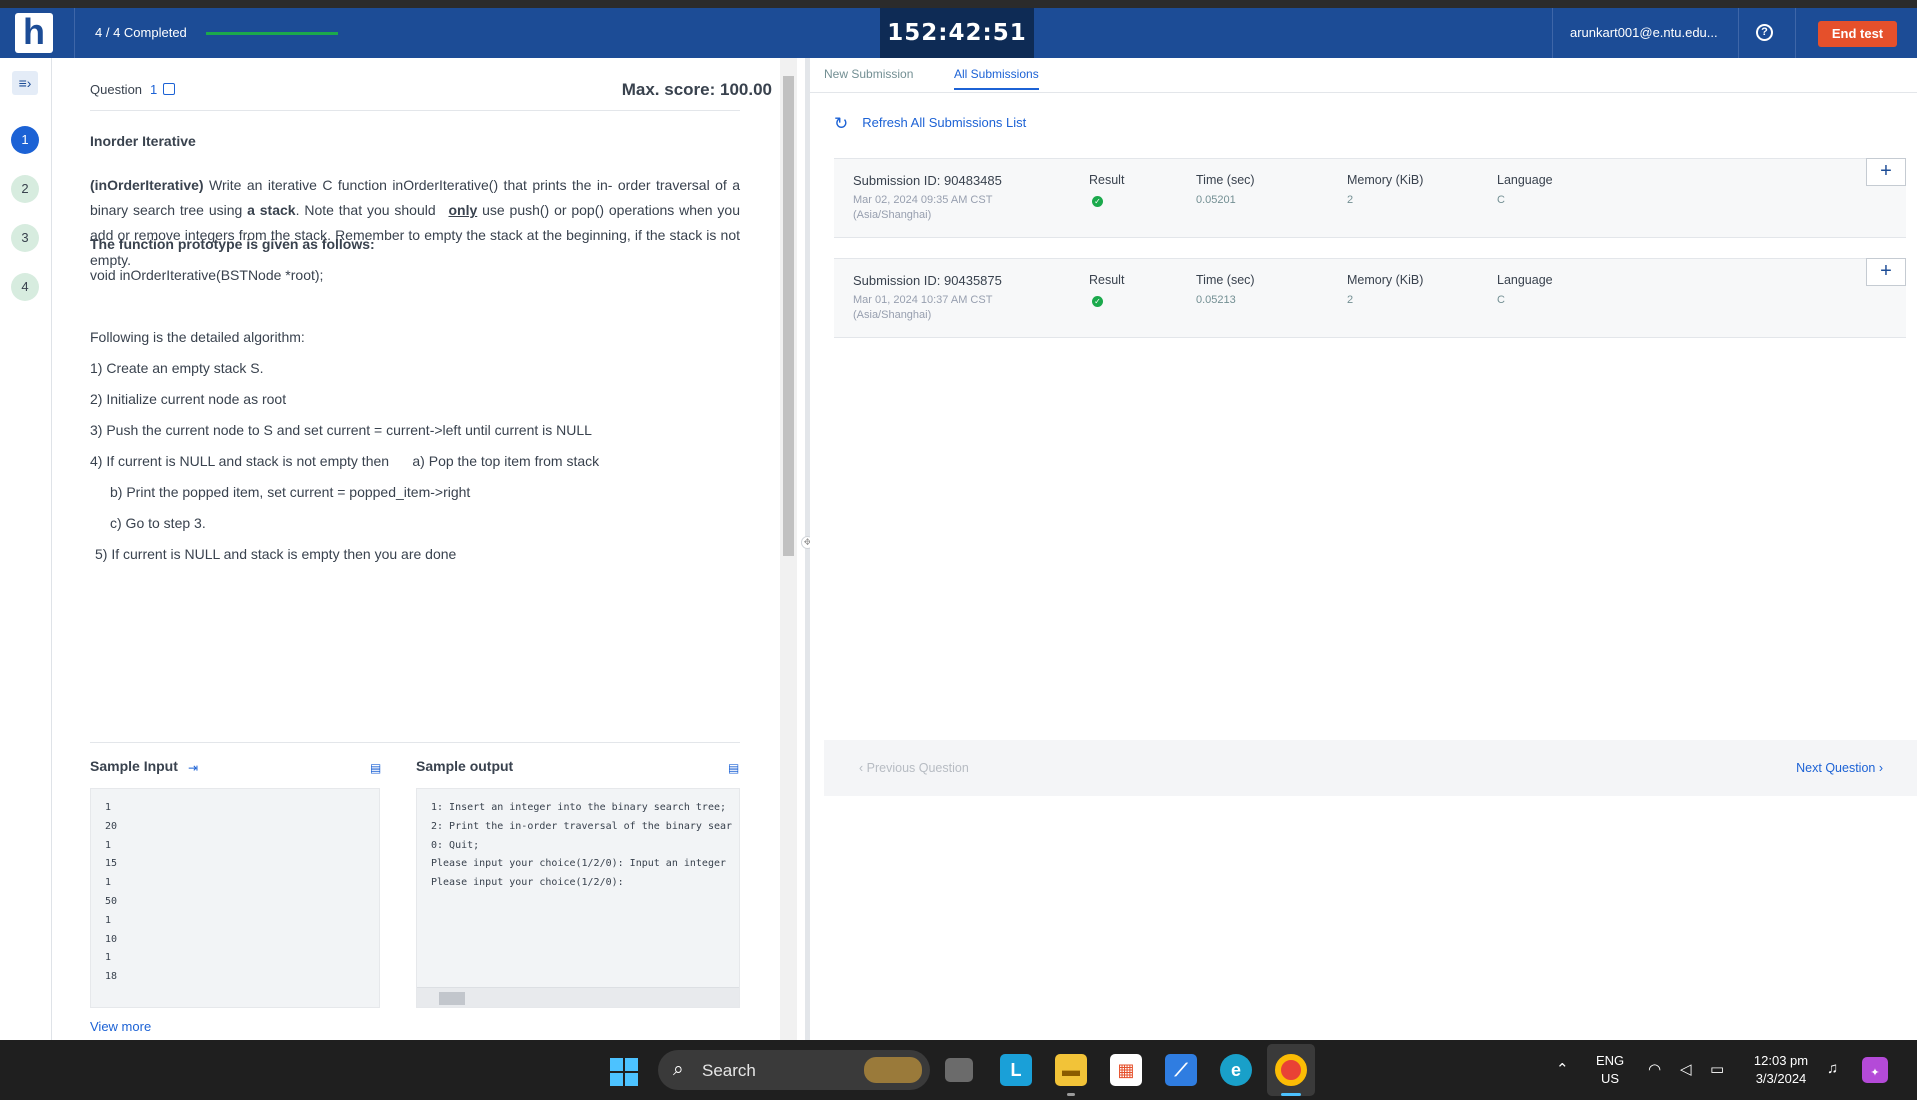  I want to click on question-nav-2: 2, so click(25, 189).